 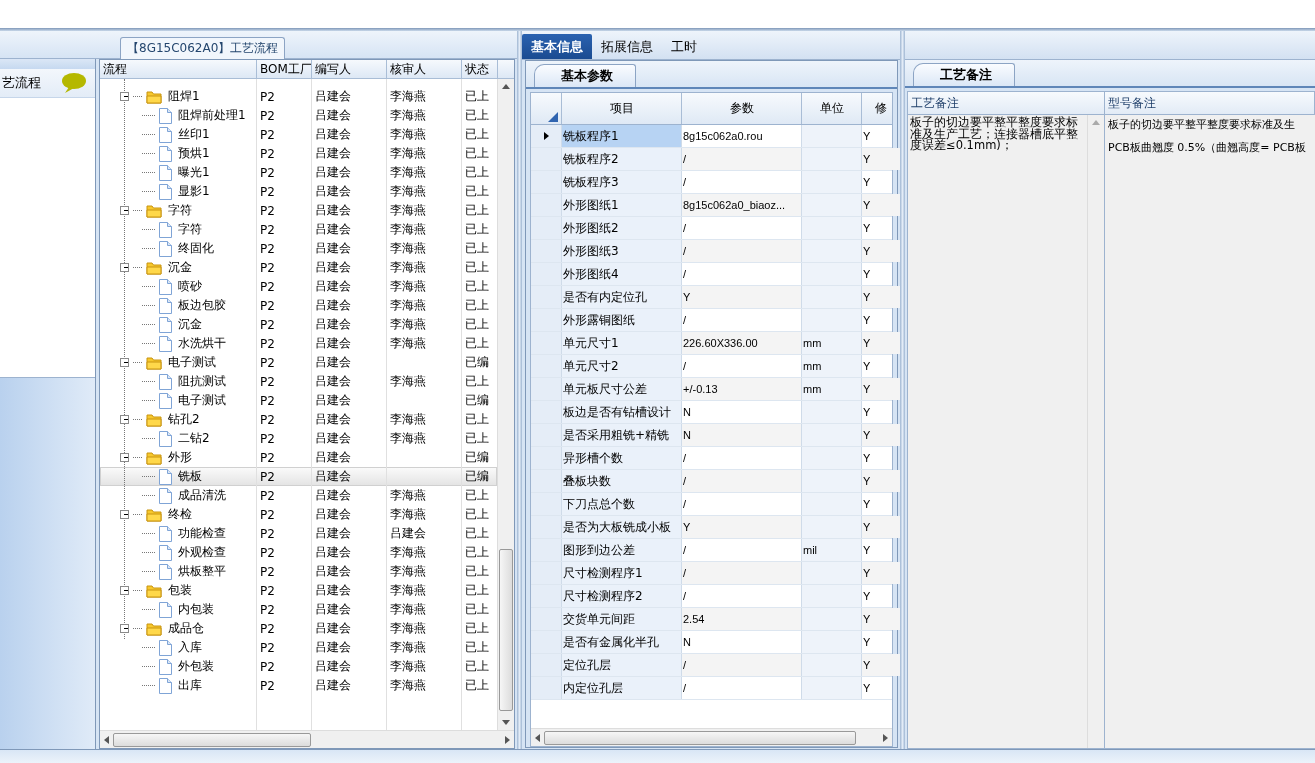 What do you see at coordinates (178, 69) in the screenshot?
I see `column-header: 流程` at bounding box center [178, 69].